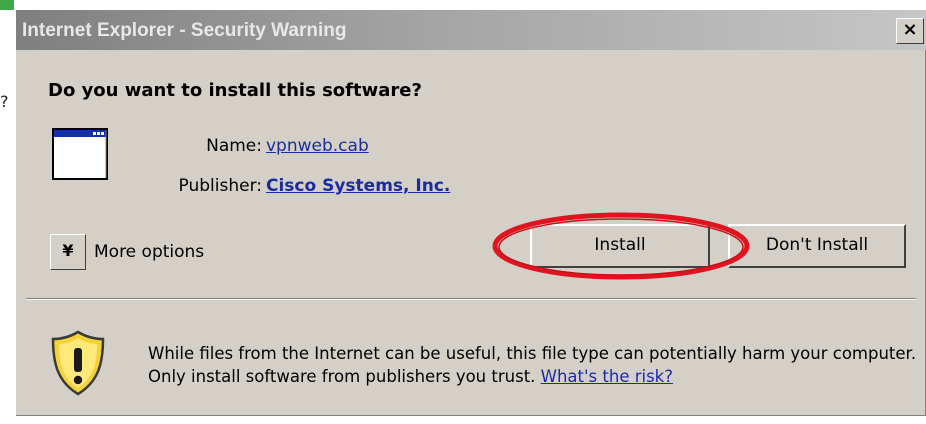 The width and height of the screenshot is (926, 424). What do you see at coordinates (471, 30) in the screenshot?
I see `title-bar: Internet Explorer - Security Warning ×` at bounding box center [471, 30].